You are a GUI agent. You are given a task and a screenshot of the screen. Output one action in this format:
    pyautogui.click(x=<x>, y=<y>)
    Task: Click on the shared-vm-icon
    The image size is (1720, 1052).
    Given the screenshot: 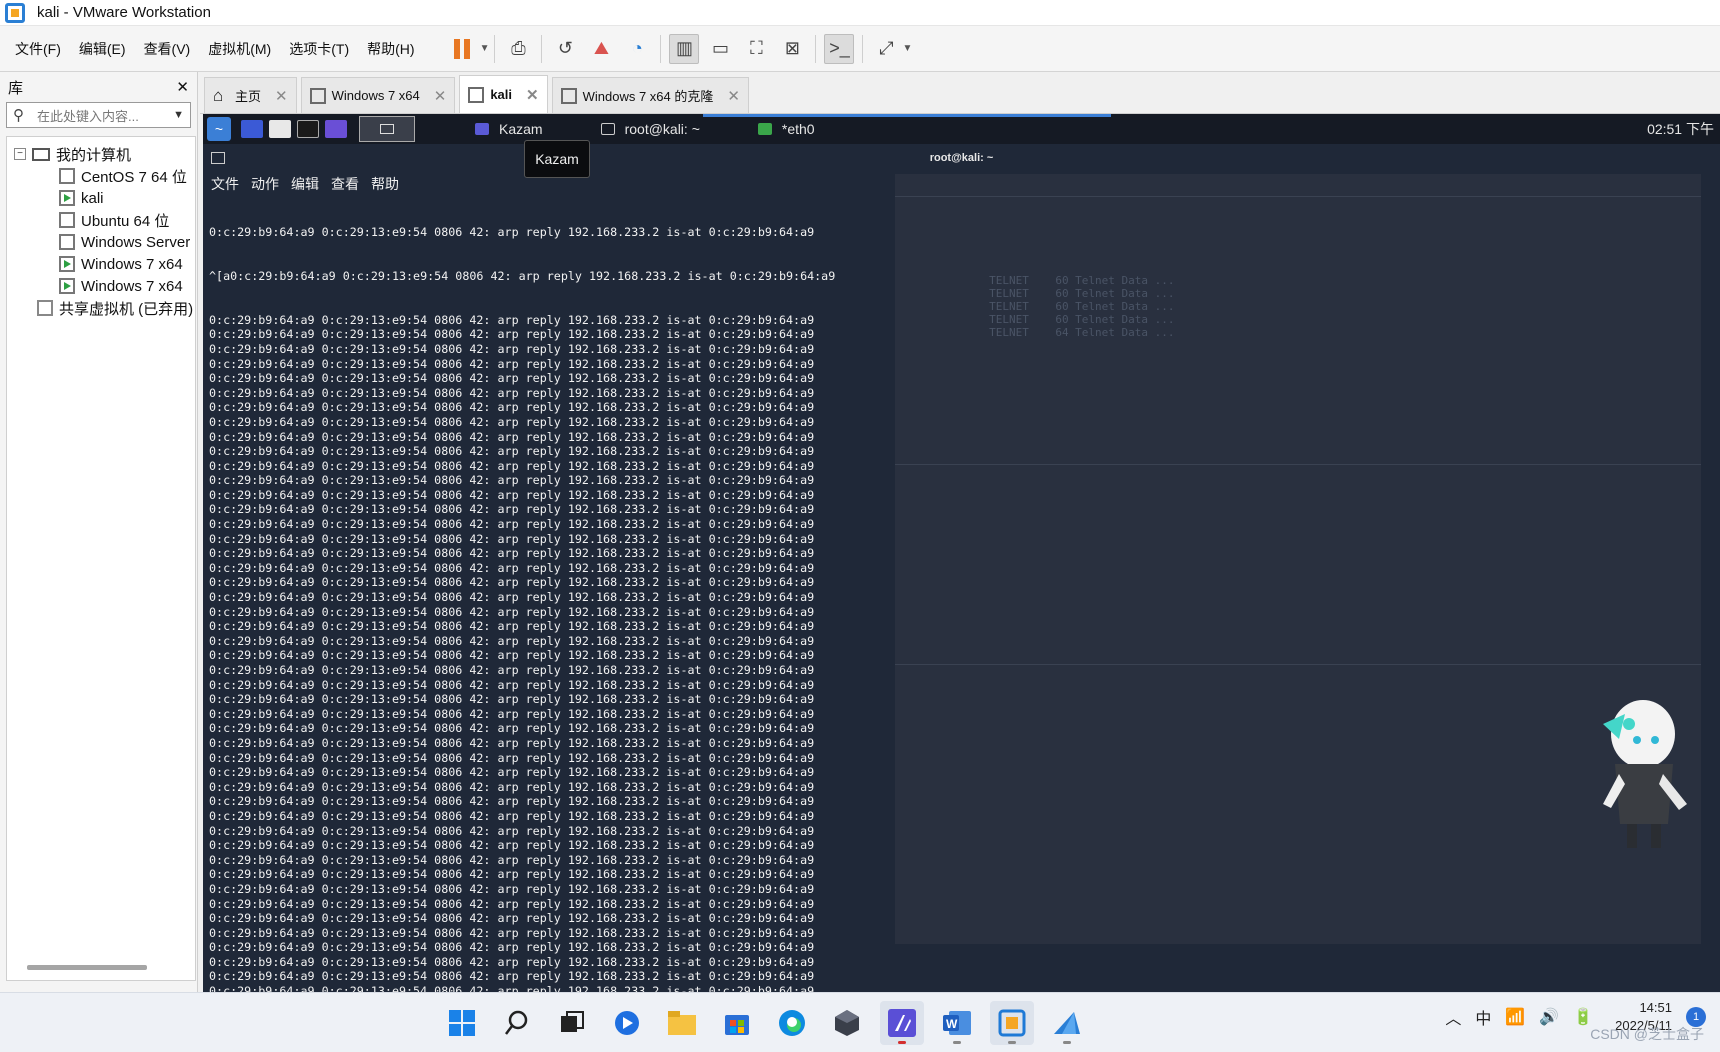 What is the action you would take?
    pyautogui.click(x=45, y=308)
    